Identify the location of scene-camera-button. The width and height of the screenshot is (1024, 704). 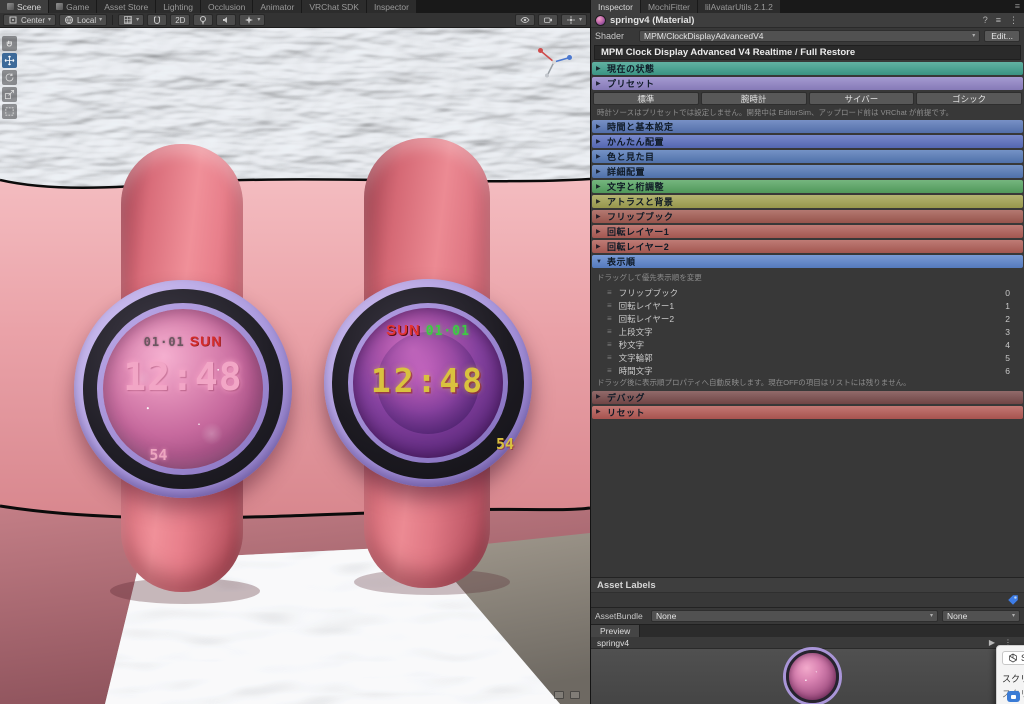
(547, 20).